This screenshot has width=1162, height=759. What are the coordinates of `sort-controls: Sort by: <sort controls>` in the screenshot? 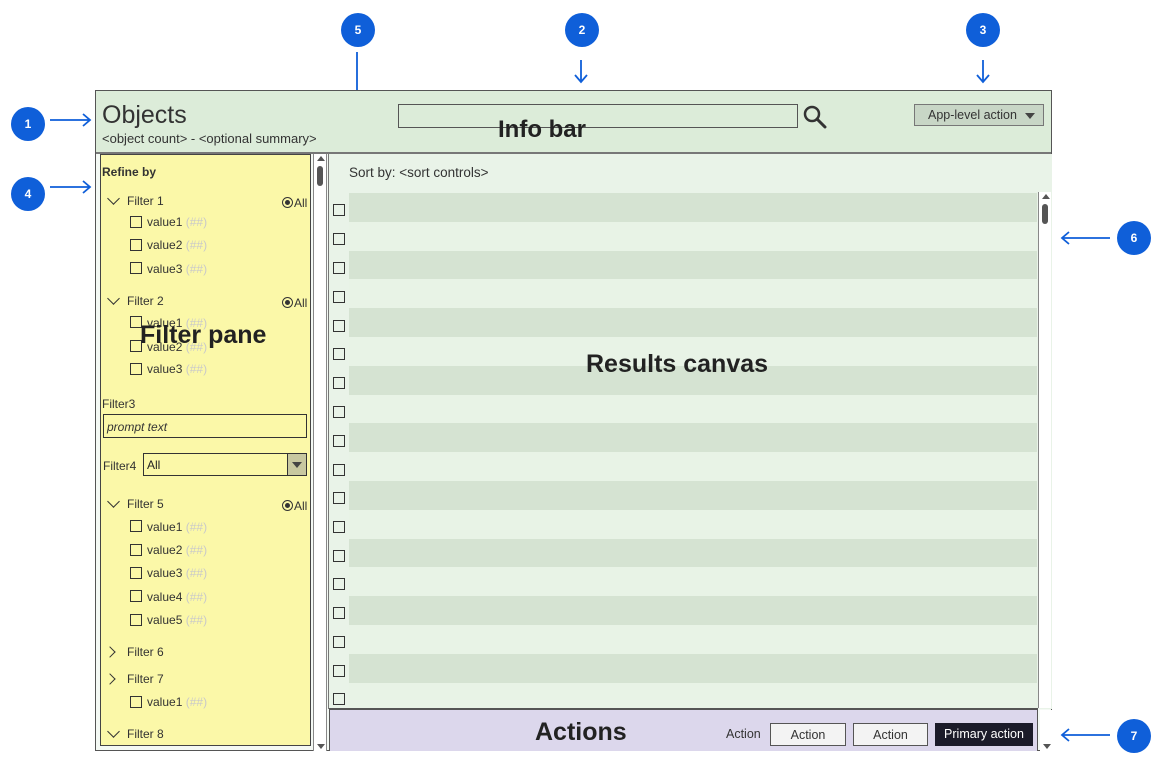 It's located at (419, 172).